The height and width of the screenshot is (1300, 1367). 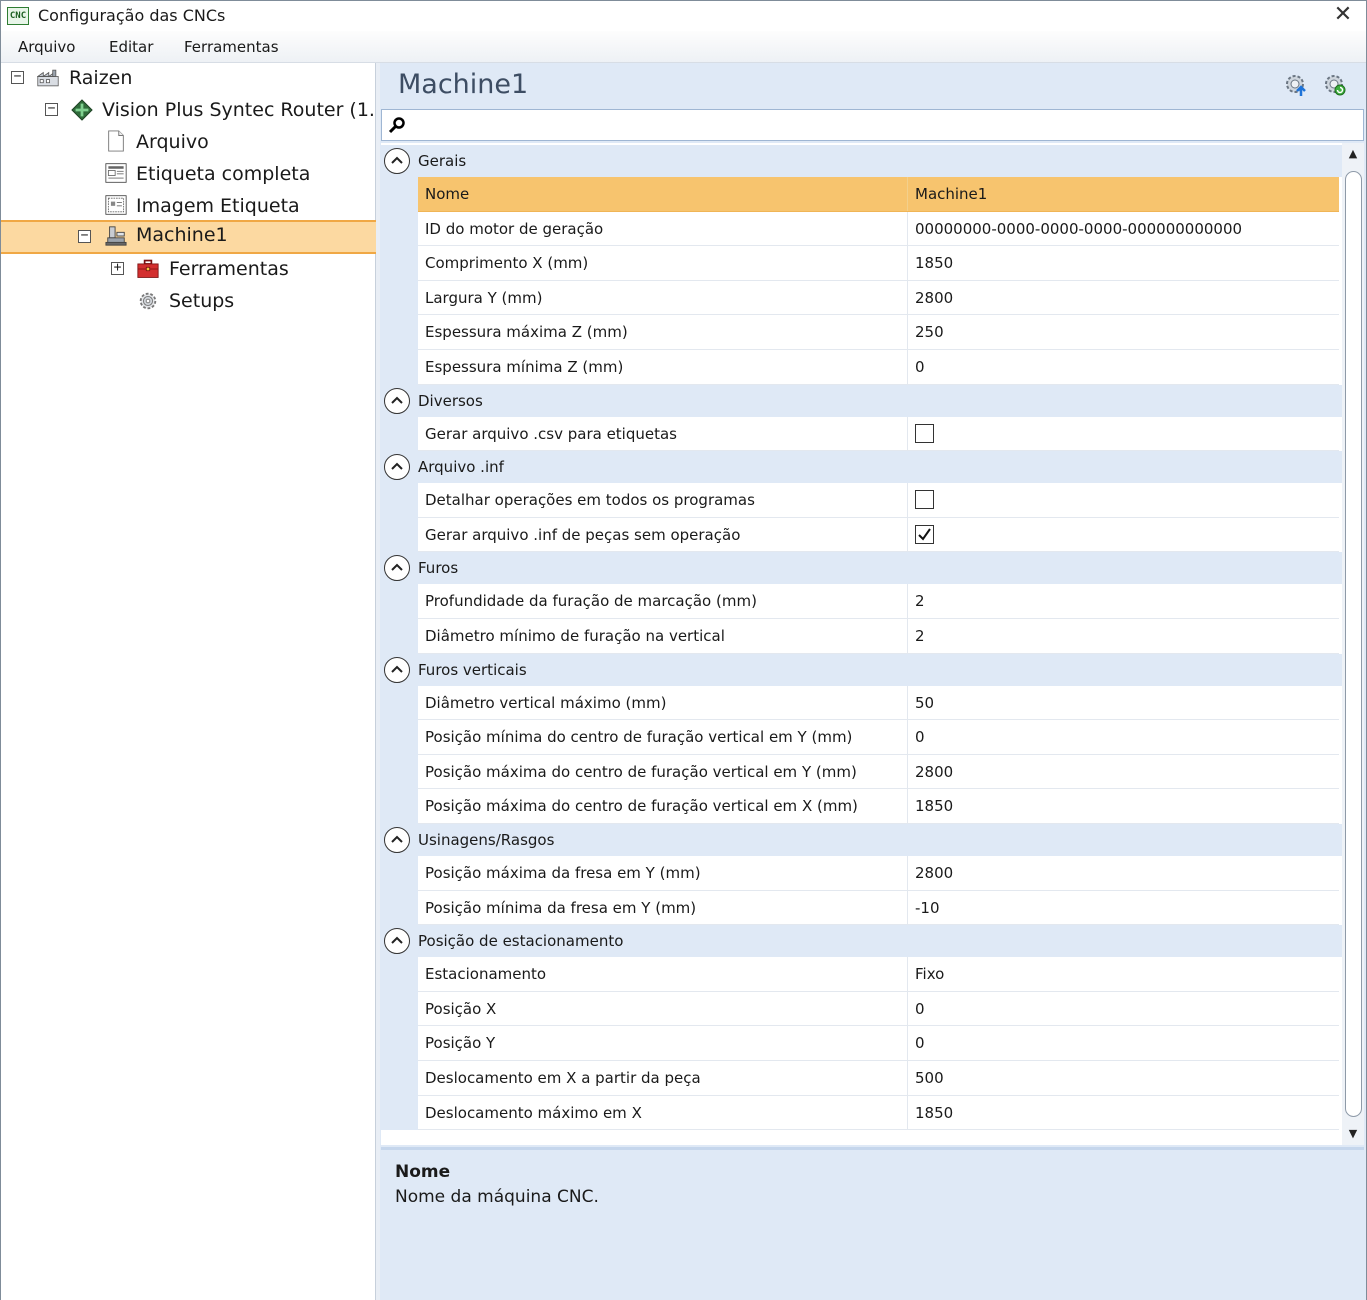 I want to click on scroll-up-arrow-icon: ▲, so click(x=1353, y=154).